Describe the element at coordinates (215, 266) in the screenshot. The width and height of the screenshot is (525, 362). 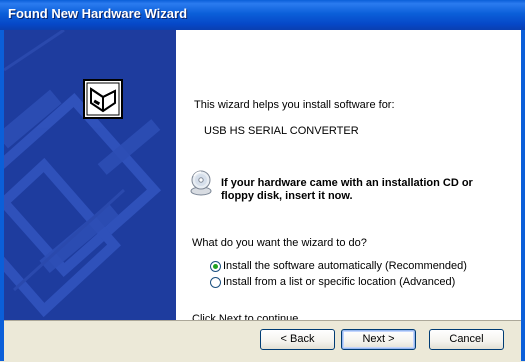
I see `install-automatic-radio` at that location.